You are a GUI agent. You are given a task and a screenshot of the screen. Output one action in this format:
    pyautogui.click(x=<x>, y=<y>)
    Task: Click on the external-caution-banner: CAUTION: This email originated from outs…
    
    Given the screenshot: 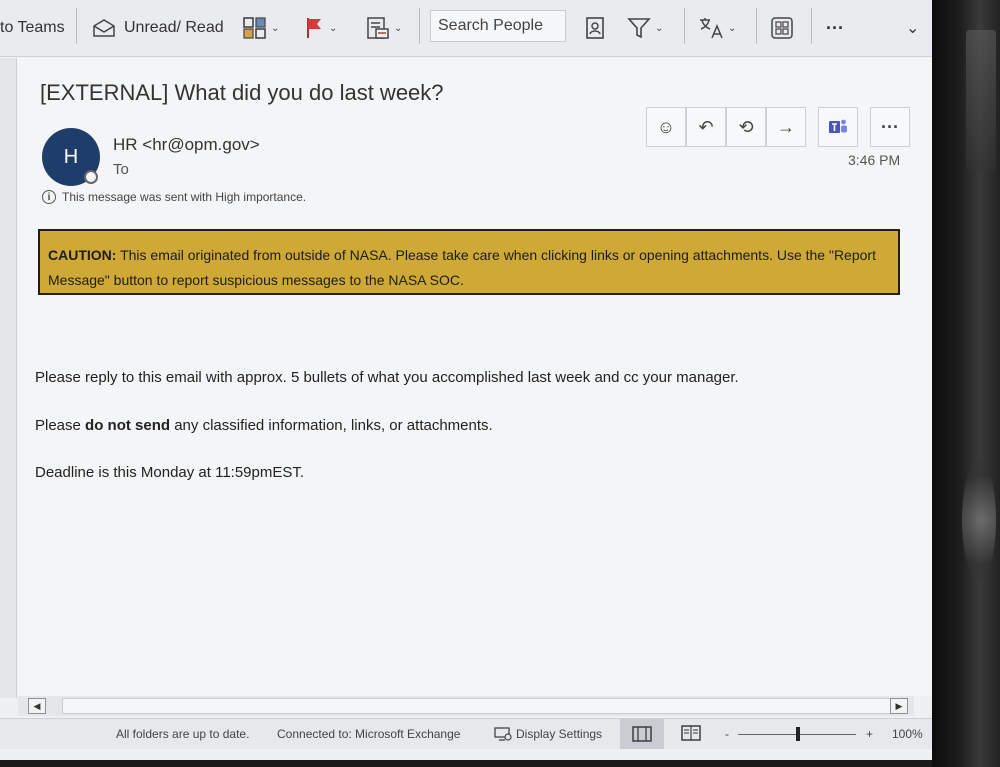 What is the action you would take?
    pyautogui.click(x=469, y=262)
    